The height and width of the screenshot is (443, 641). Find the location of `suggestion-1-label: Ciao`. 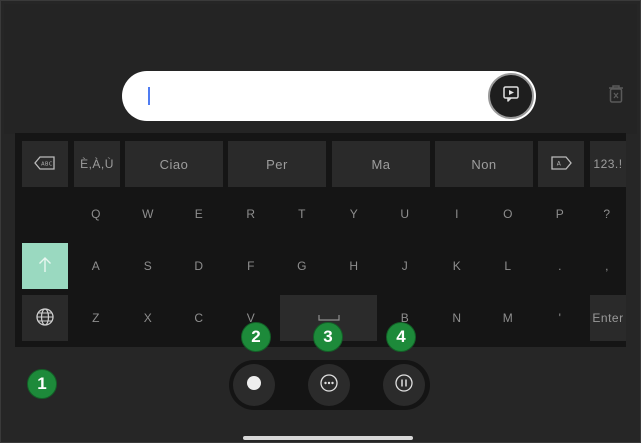

suggestion-1-label: Ciao is located at coordinates (174, 164).